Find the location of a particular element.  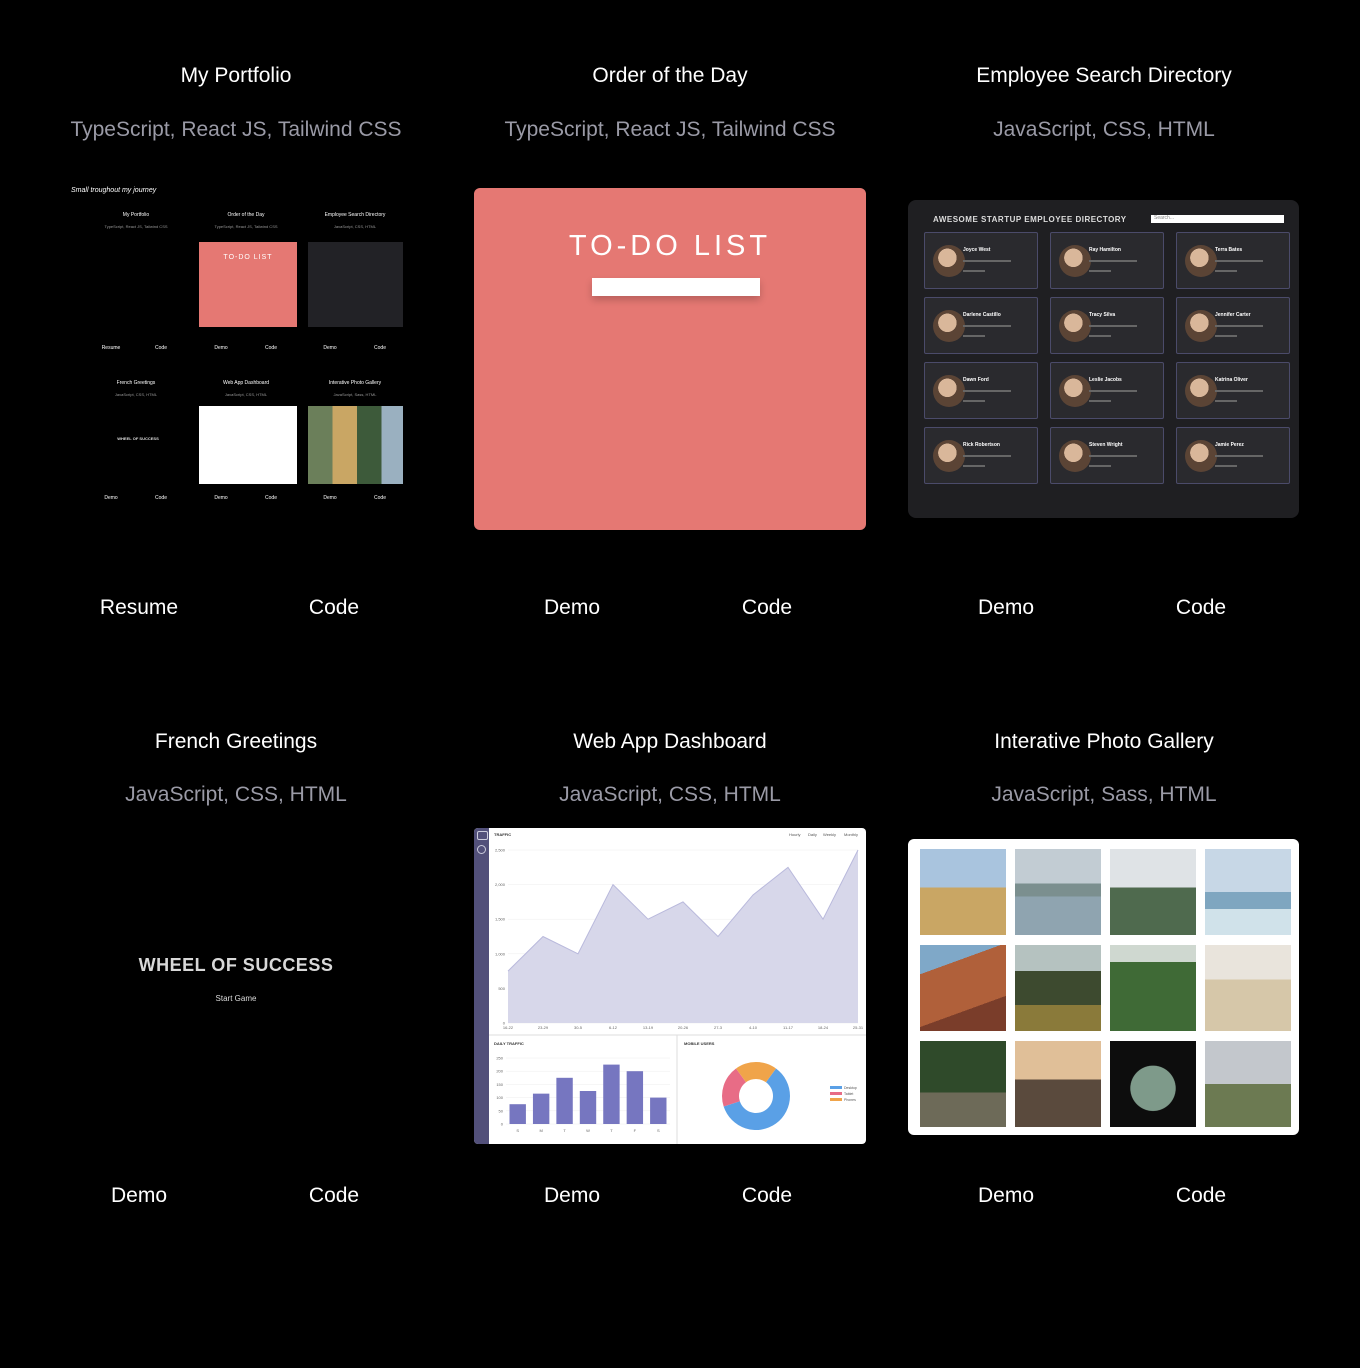

mobile-users-label: MOBILE USERS is located at coordinates (699, 1043).